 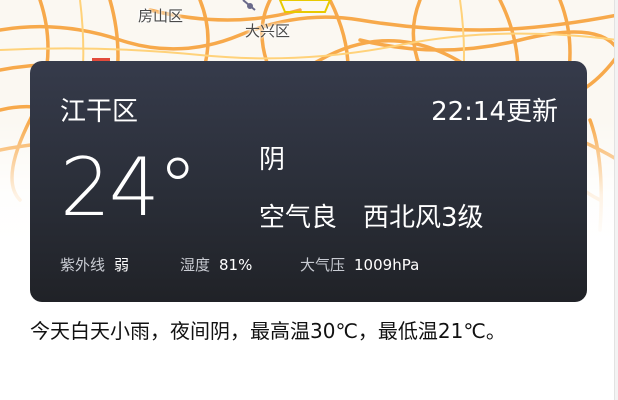 I want to click on humidity-value: 81%, so click(x=236, y=265).